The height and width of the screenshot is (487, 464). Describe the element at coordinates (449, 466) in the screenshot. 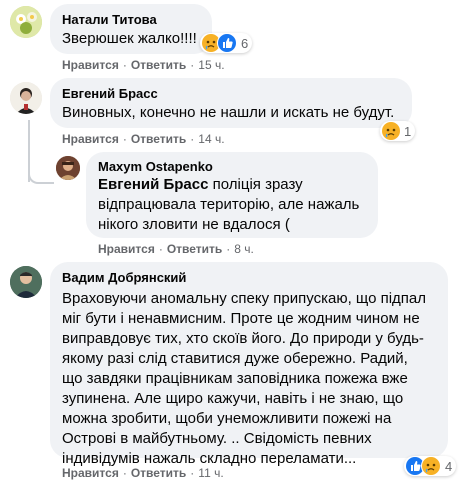

I see `reaction-count: 4` at that location.